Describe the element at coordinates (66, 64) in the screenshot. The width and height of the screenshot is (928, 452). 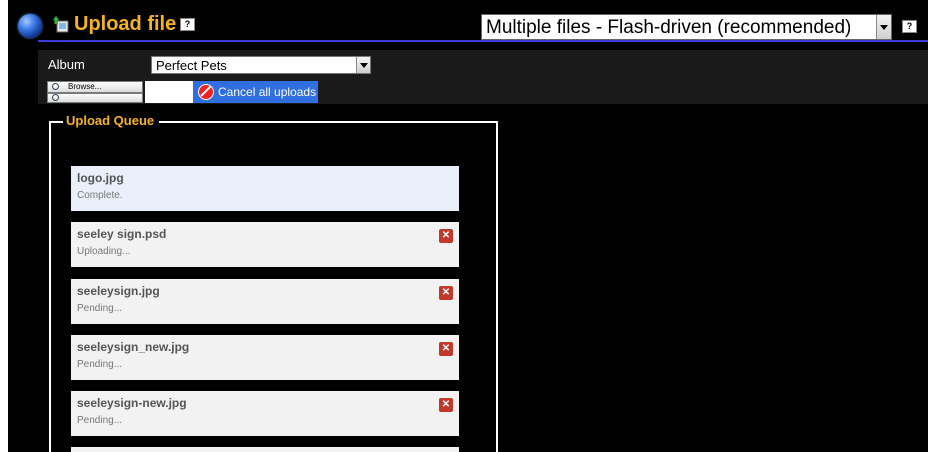
I see `album-label: Album` at that location.